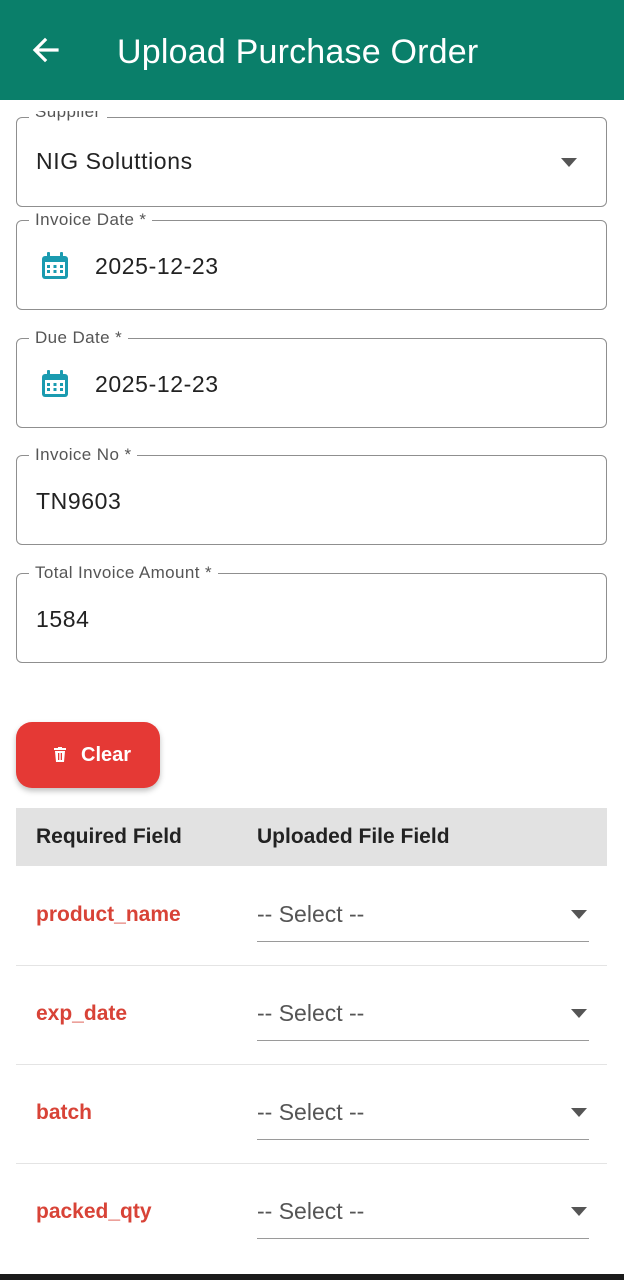 The height and width of the screenshot is (1280, 624). I want to click on column-header-required-field: Required Field, so click(109, 836).